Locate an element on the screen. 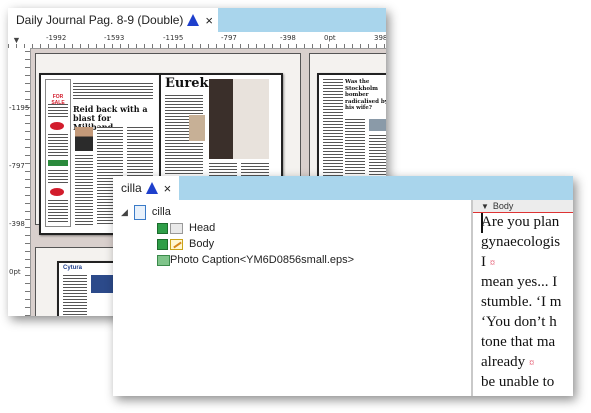  ad-banner is located at coordinates (58, 163).